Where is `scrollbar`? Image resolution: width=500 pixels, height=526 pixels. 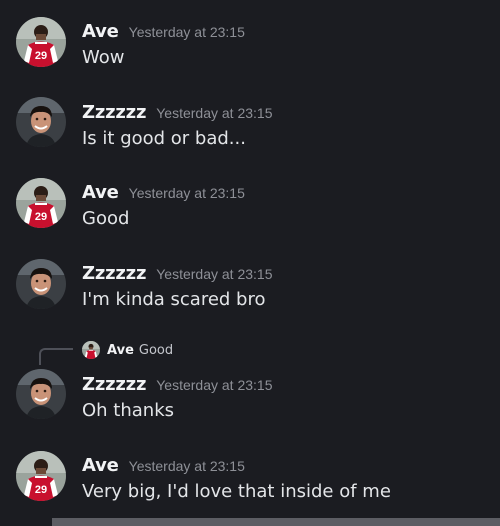 scrollbar is located at coordinates (276, 522).